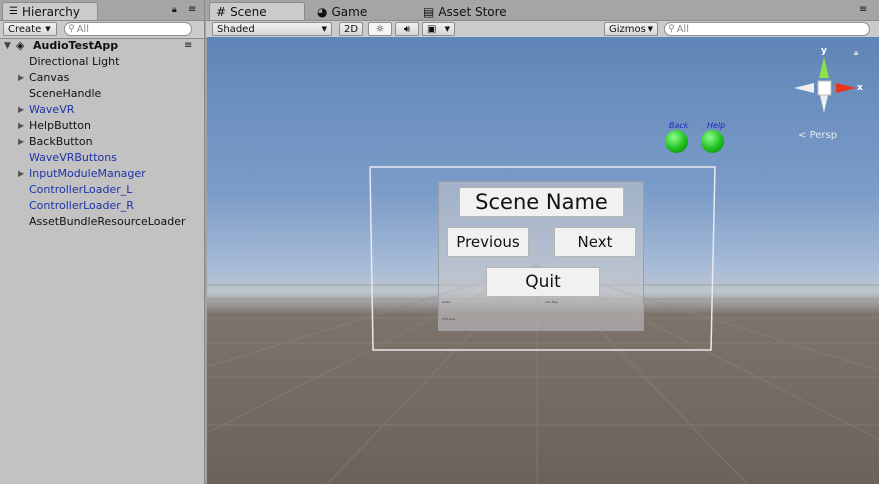  Describe the element at coordinates (543, 282) in the screenshot. I see `quit-button: Quit` at that location.